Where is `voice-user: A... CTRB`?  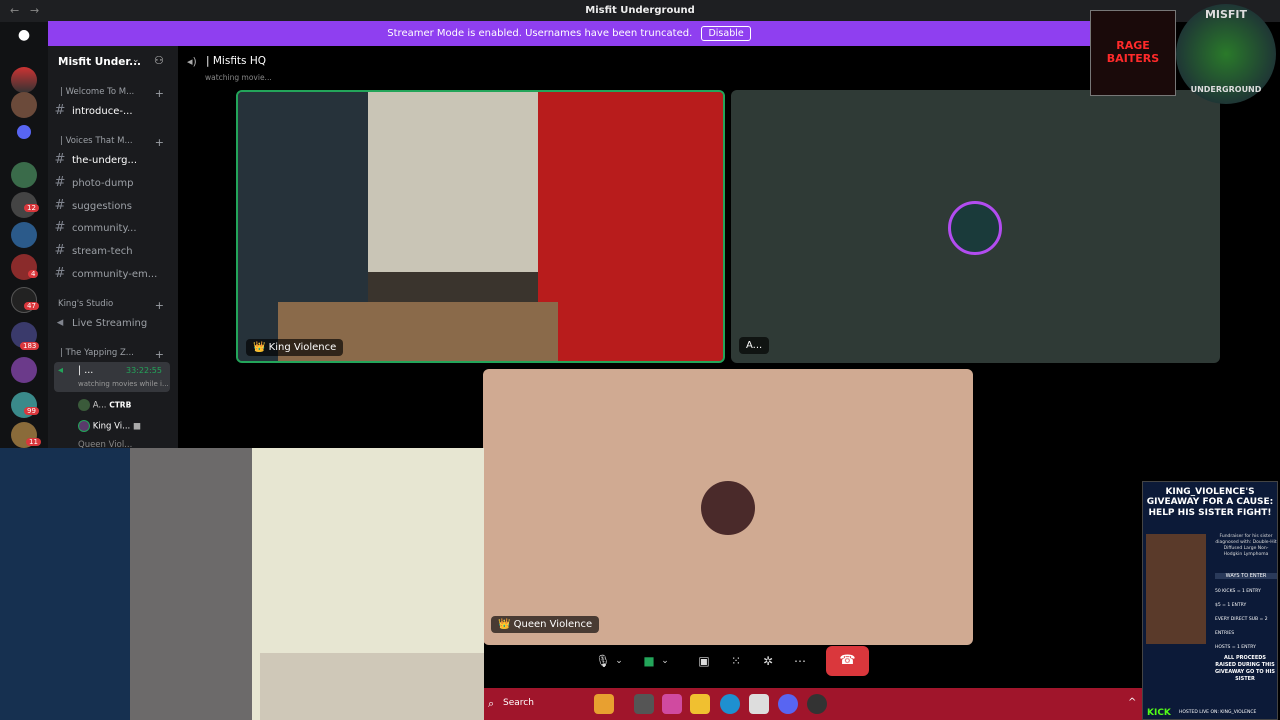 voice-user: A... CTRB is located at coordinates (104, 405).